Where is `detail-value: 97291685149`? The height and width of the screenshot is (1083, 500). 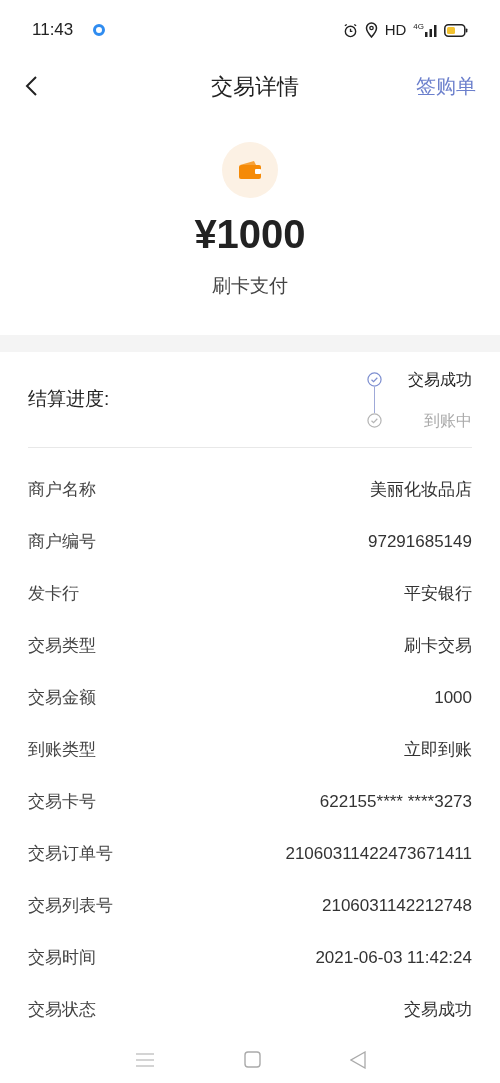
detail-value: 97291685149 is located at coordinates (420, 542).